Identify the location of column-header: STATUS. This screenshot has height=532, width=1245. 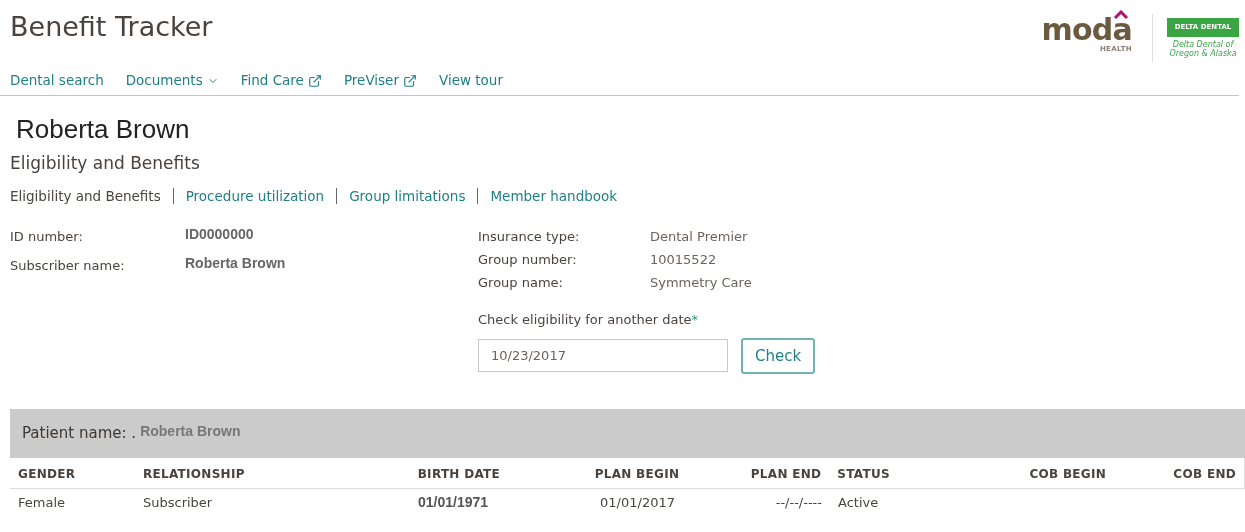
(863, 473).